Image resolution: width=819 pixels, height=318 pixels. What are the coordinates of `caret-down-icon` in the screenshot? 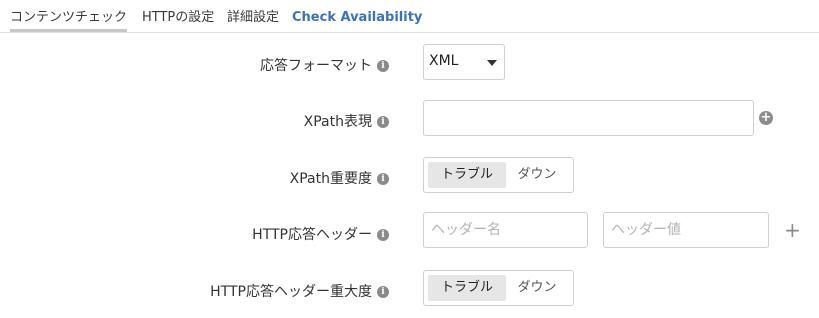 It's located at (492, 63).